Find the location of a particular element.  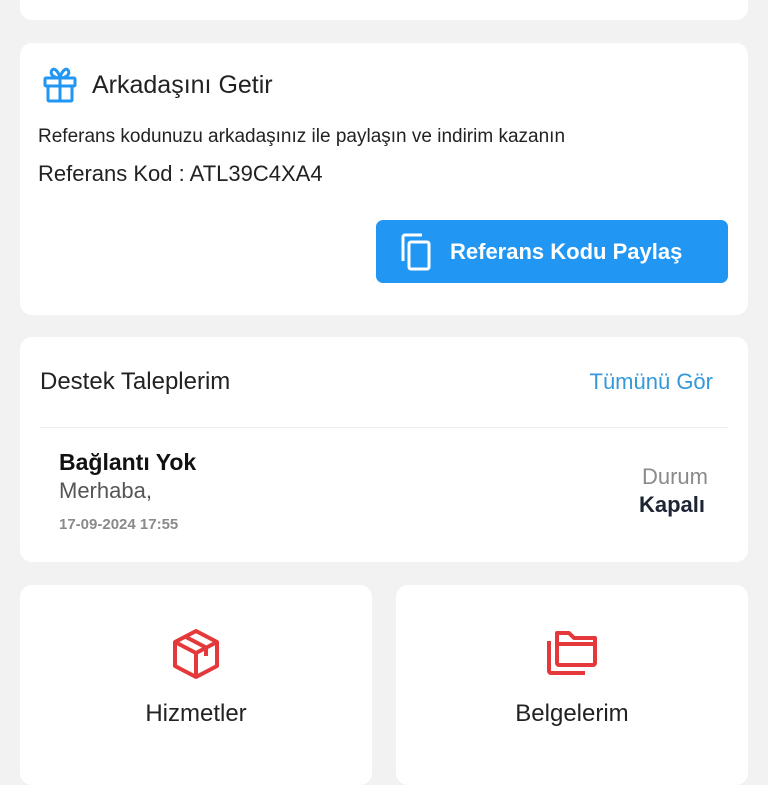

gift-icon is located at coordinates (60, 85).